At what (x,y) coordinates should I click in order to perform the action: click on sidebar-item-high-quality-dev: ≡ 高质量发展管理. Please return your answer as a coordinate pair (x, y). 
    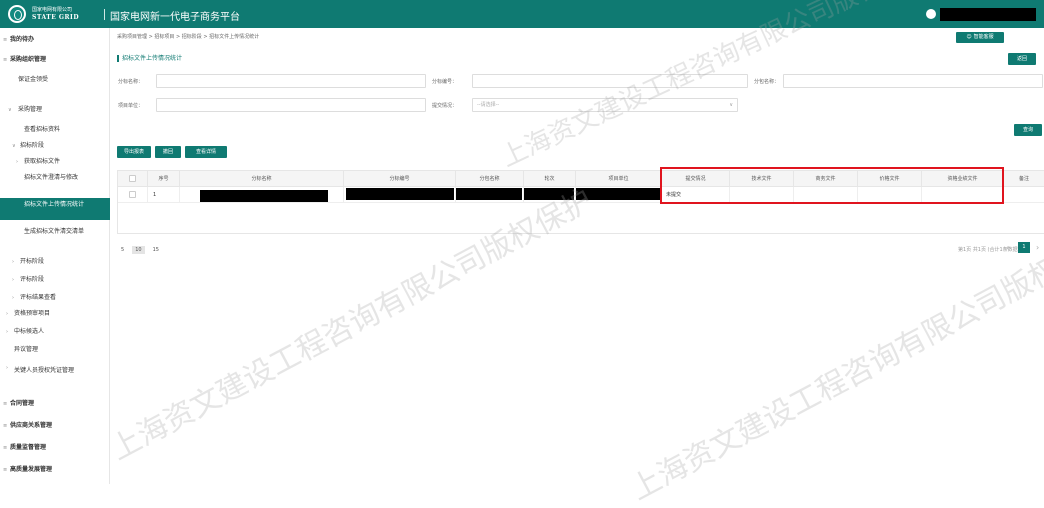
    Looking at the image, I should click on (55, 470).